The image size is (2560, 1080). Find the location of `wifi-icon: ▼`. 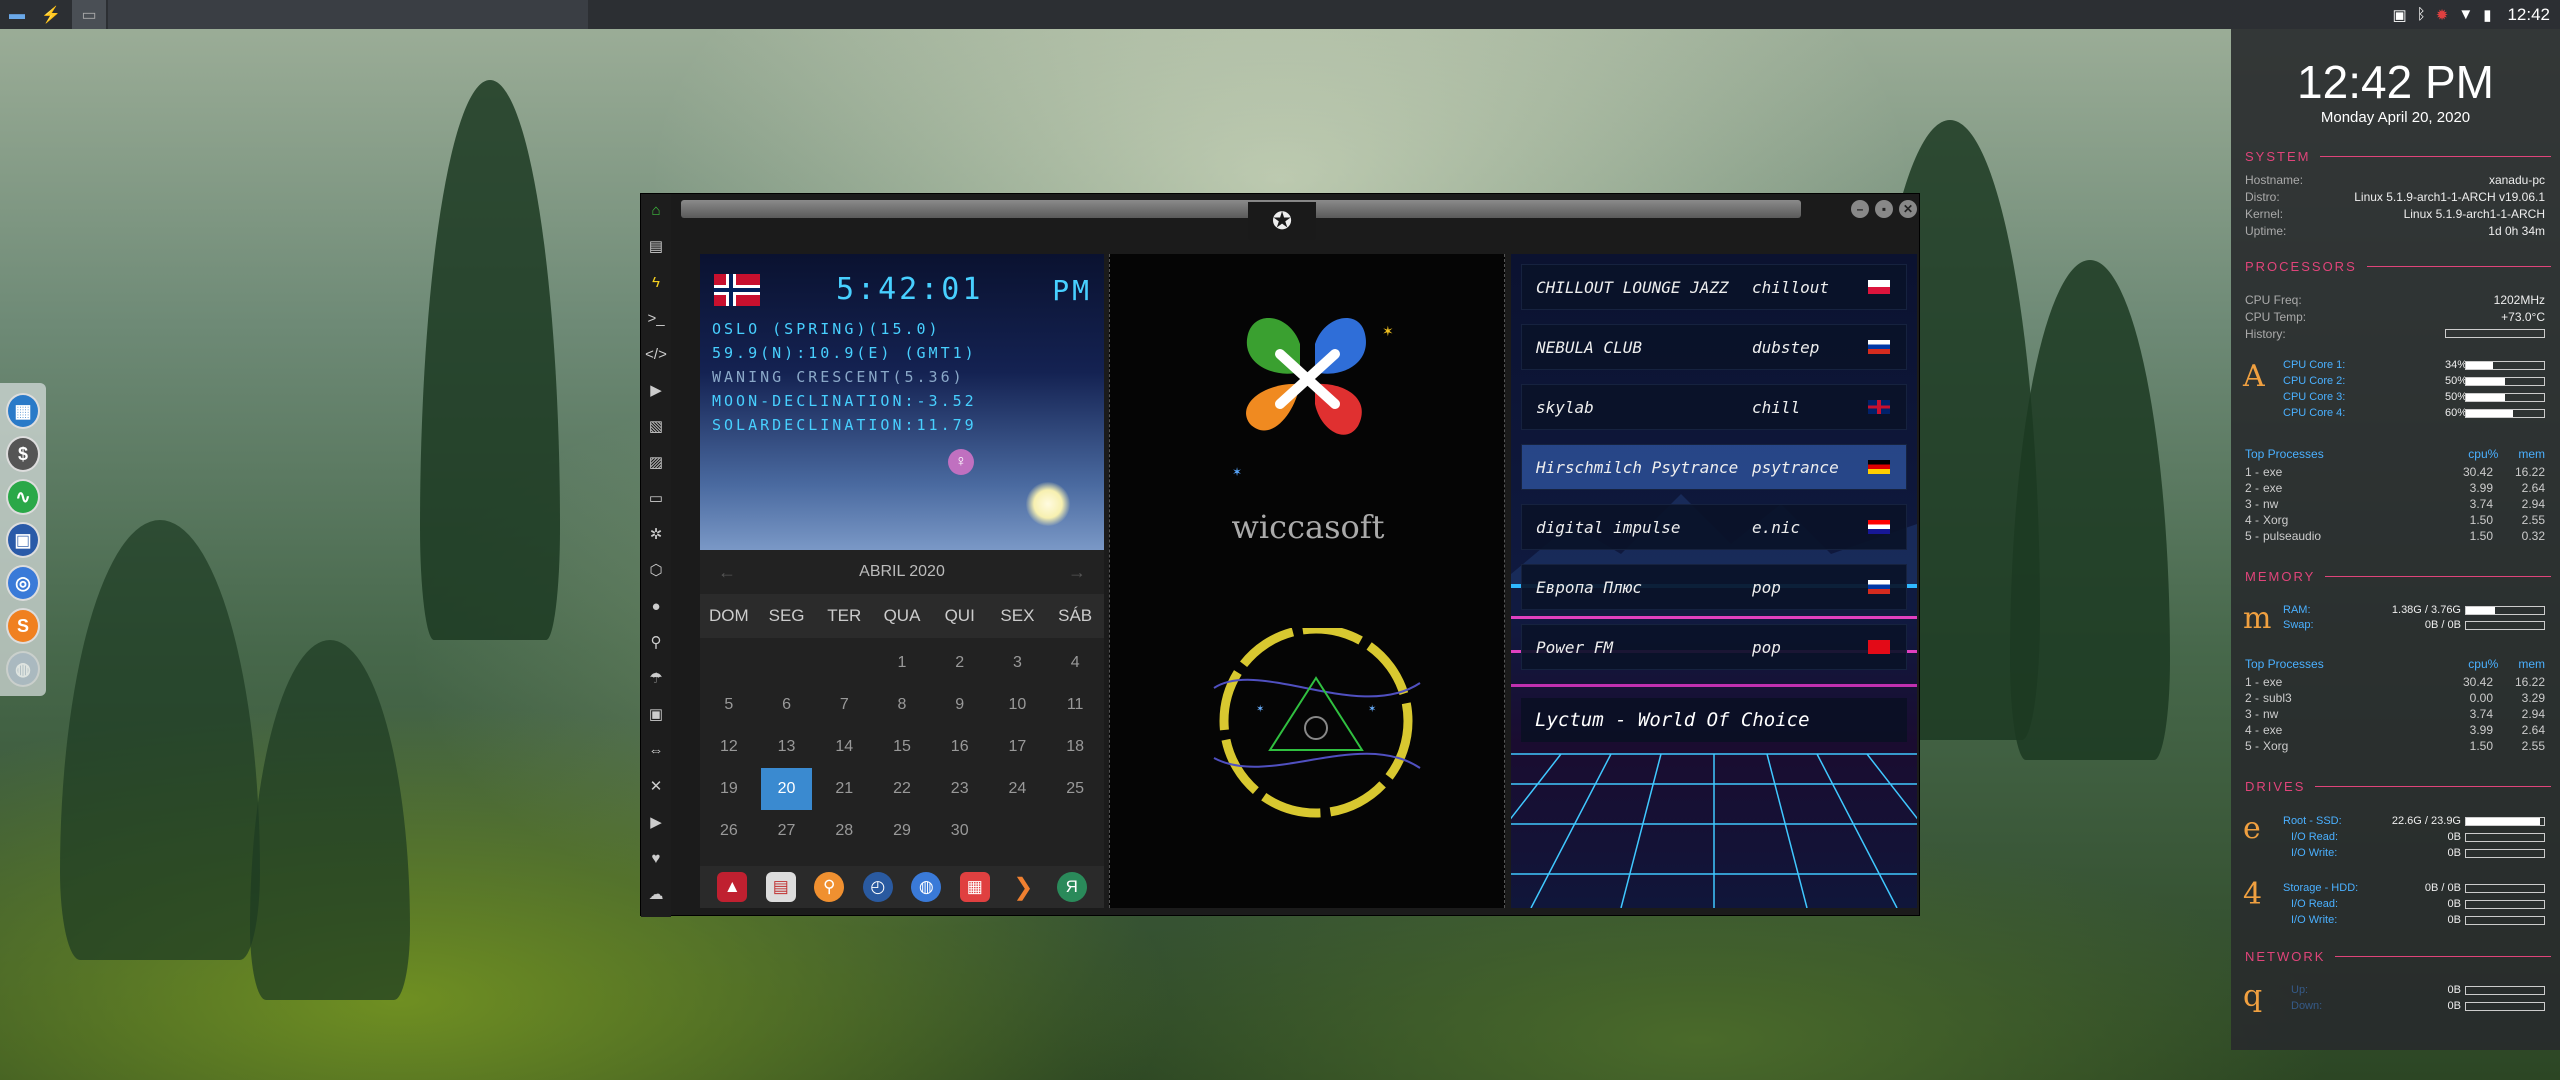

wifi-icon: ▼ is located at coordinates (2465, 14).